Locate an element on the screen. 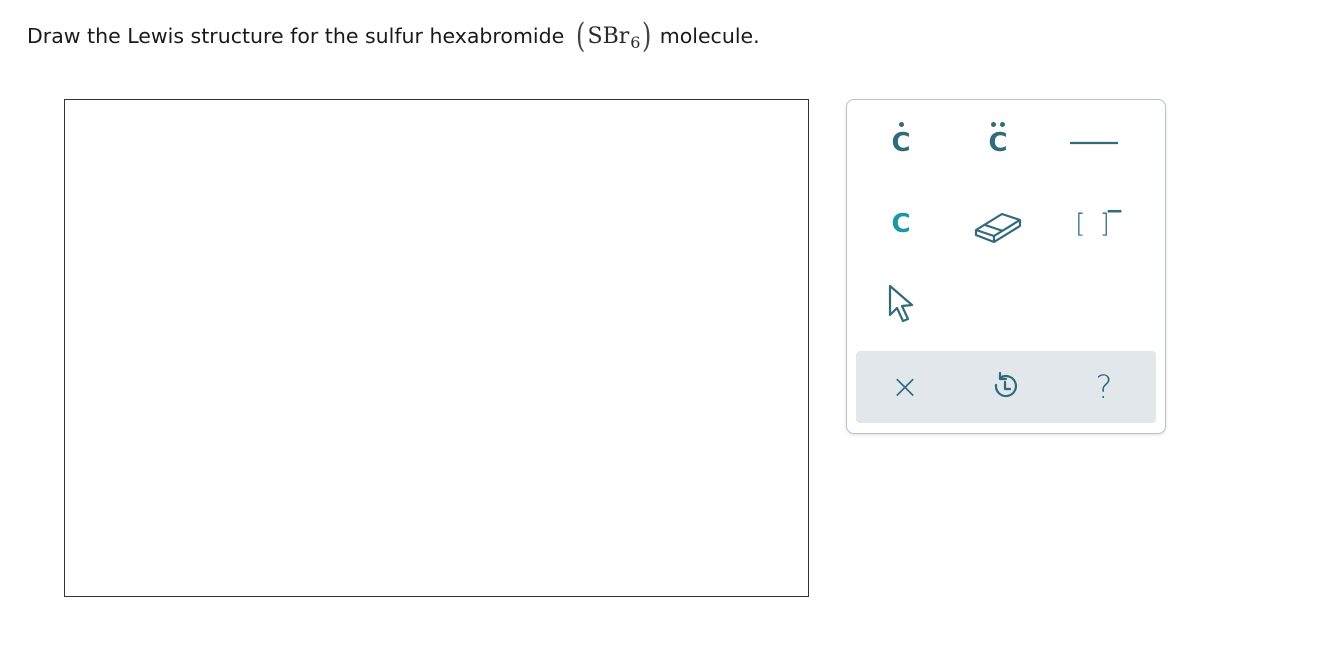 Image resolution: width=1326 pixels, height=648 pixels. clear-button: × is located at coordinates (905, 387).